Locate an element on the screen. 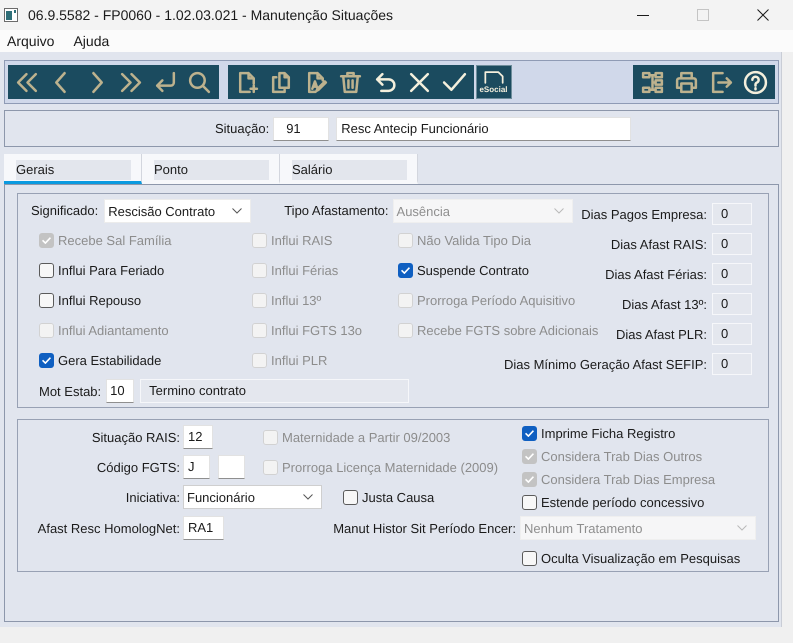 Image resolution: width=793 pixels, height=643 pixels. checkbox-label: Recebe FGTS sobre Adicionais is located at coordinates (507, 330).